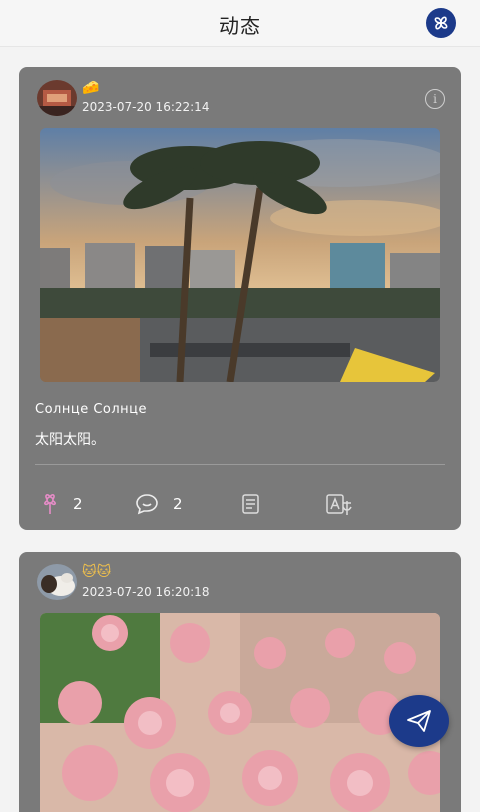 This screenshot has width=480, height=812. Describe the element at coordinates (159, 504) in the screenshot. I see `comment-button: 2` at that location.